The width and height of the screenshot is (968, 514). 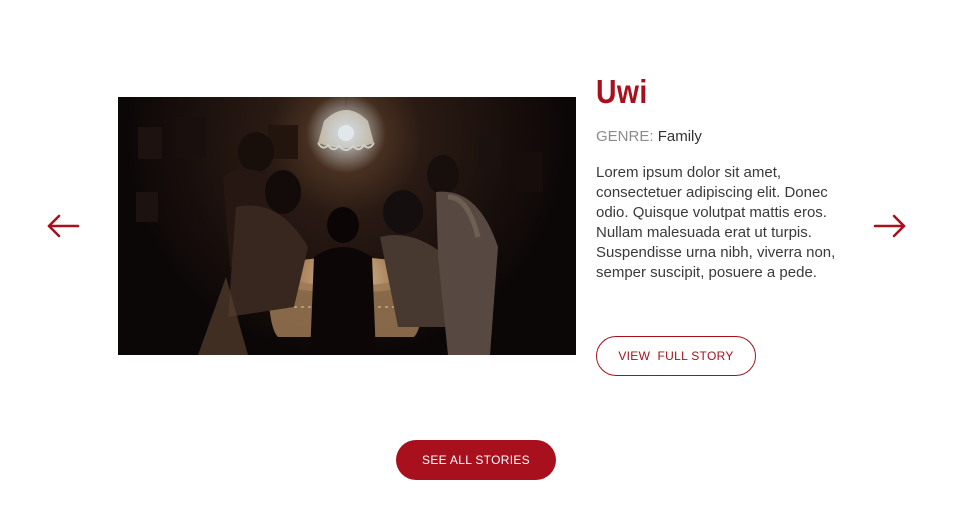 What do you see at coordinates (679, 136) in the screenshot?
I see `genre-value: Family` at bounding box center [679, 136].